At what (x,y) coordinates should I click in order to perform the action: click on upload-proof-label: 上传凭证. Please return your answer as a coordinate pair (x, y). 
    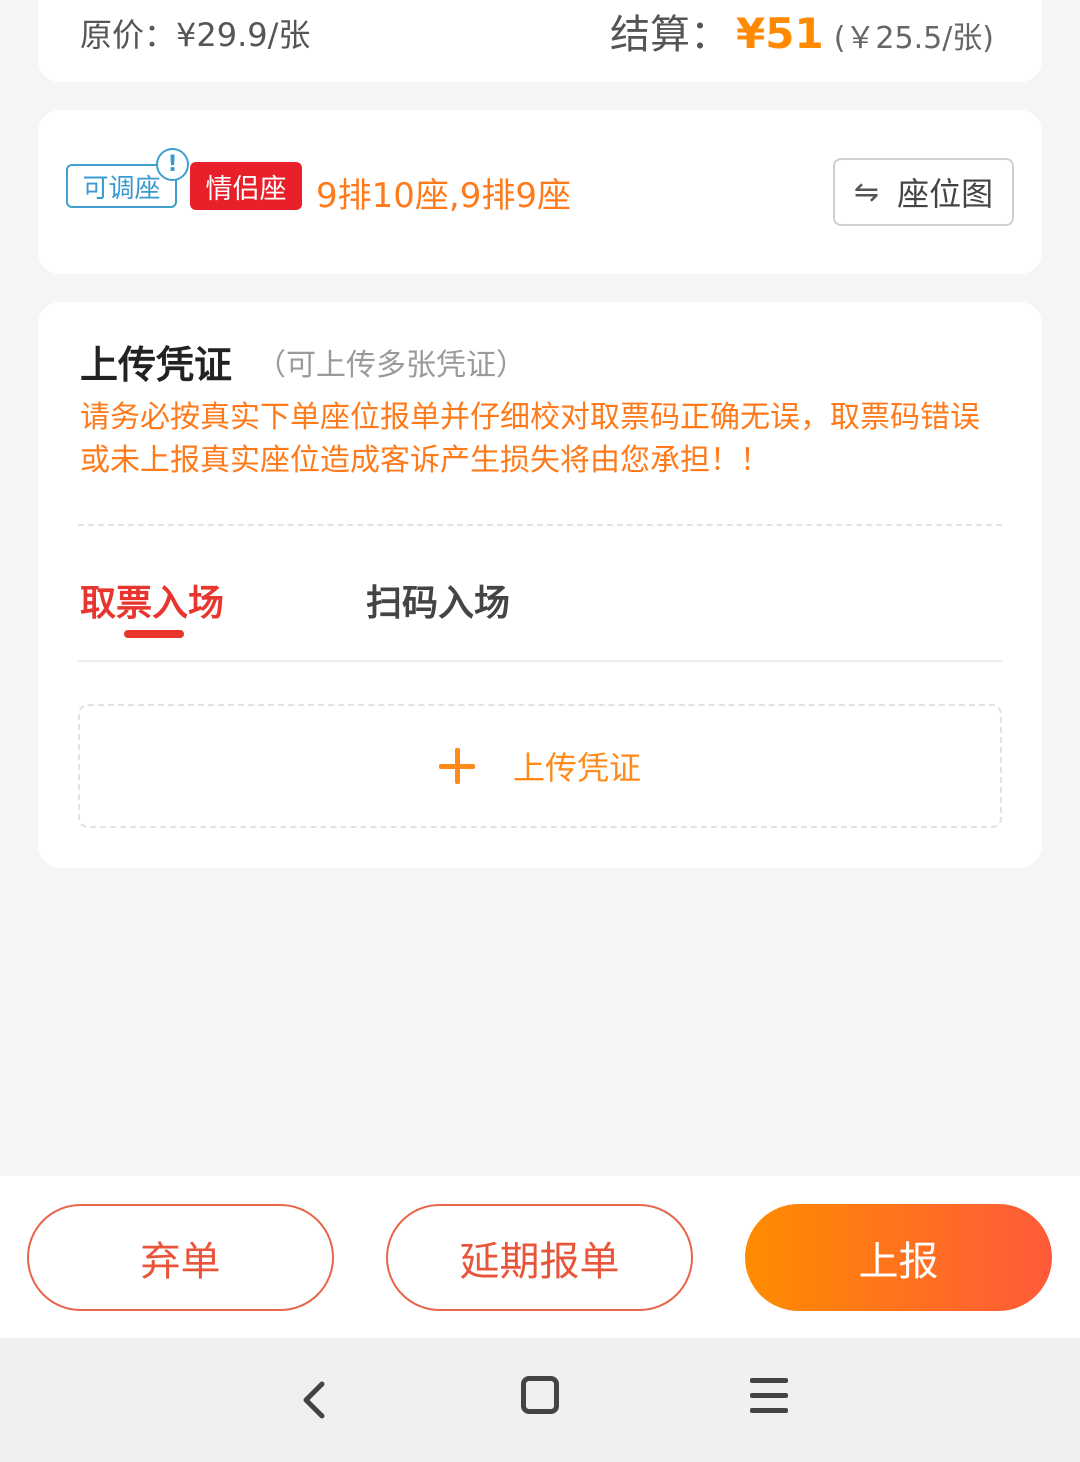
    Looking at the image, I should click on (576, 768).